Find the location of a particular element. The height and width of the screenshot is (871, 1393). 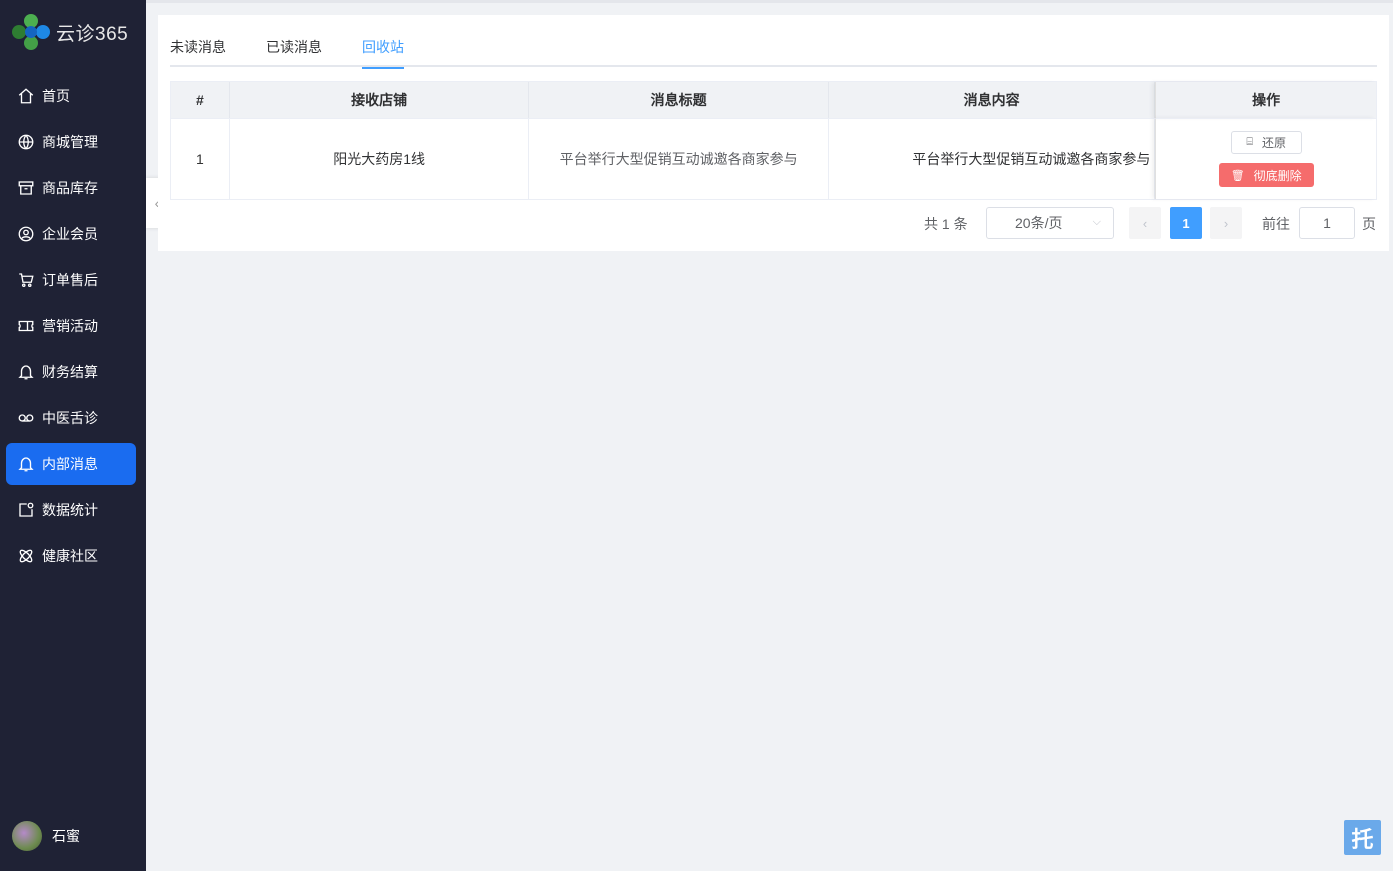

sidebar-item-tongue-diagnosis: 中医舌诊 is located at coordinates (71, 418).